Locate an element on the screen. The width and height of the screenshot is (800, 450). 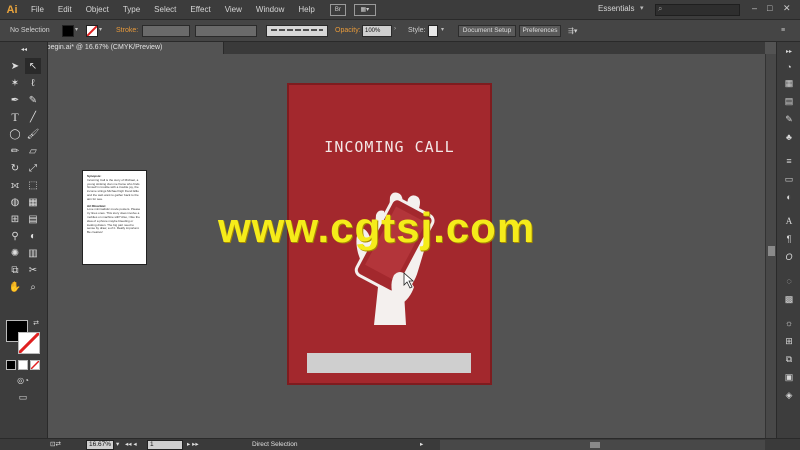
pen-tool-icon: ✒ is located at coordinates (15, 100).